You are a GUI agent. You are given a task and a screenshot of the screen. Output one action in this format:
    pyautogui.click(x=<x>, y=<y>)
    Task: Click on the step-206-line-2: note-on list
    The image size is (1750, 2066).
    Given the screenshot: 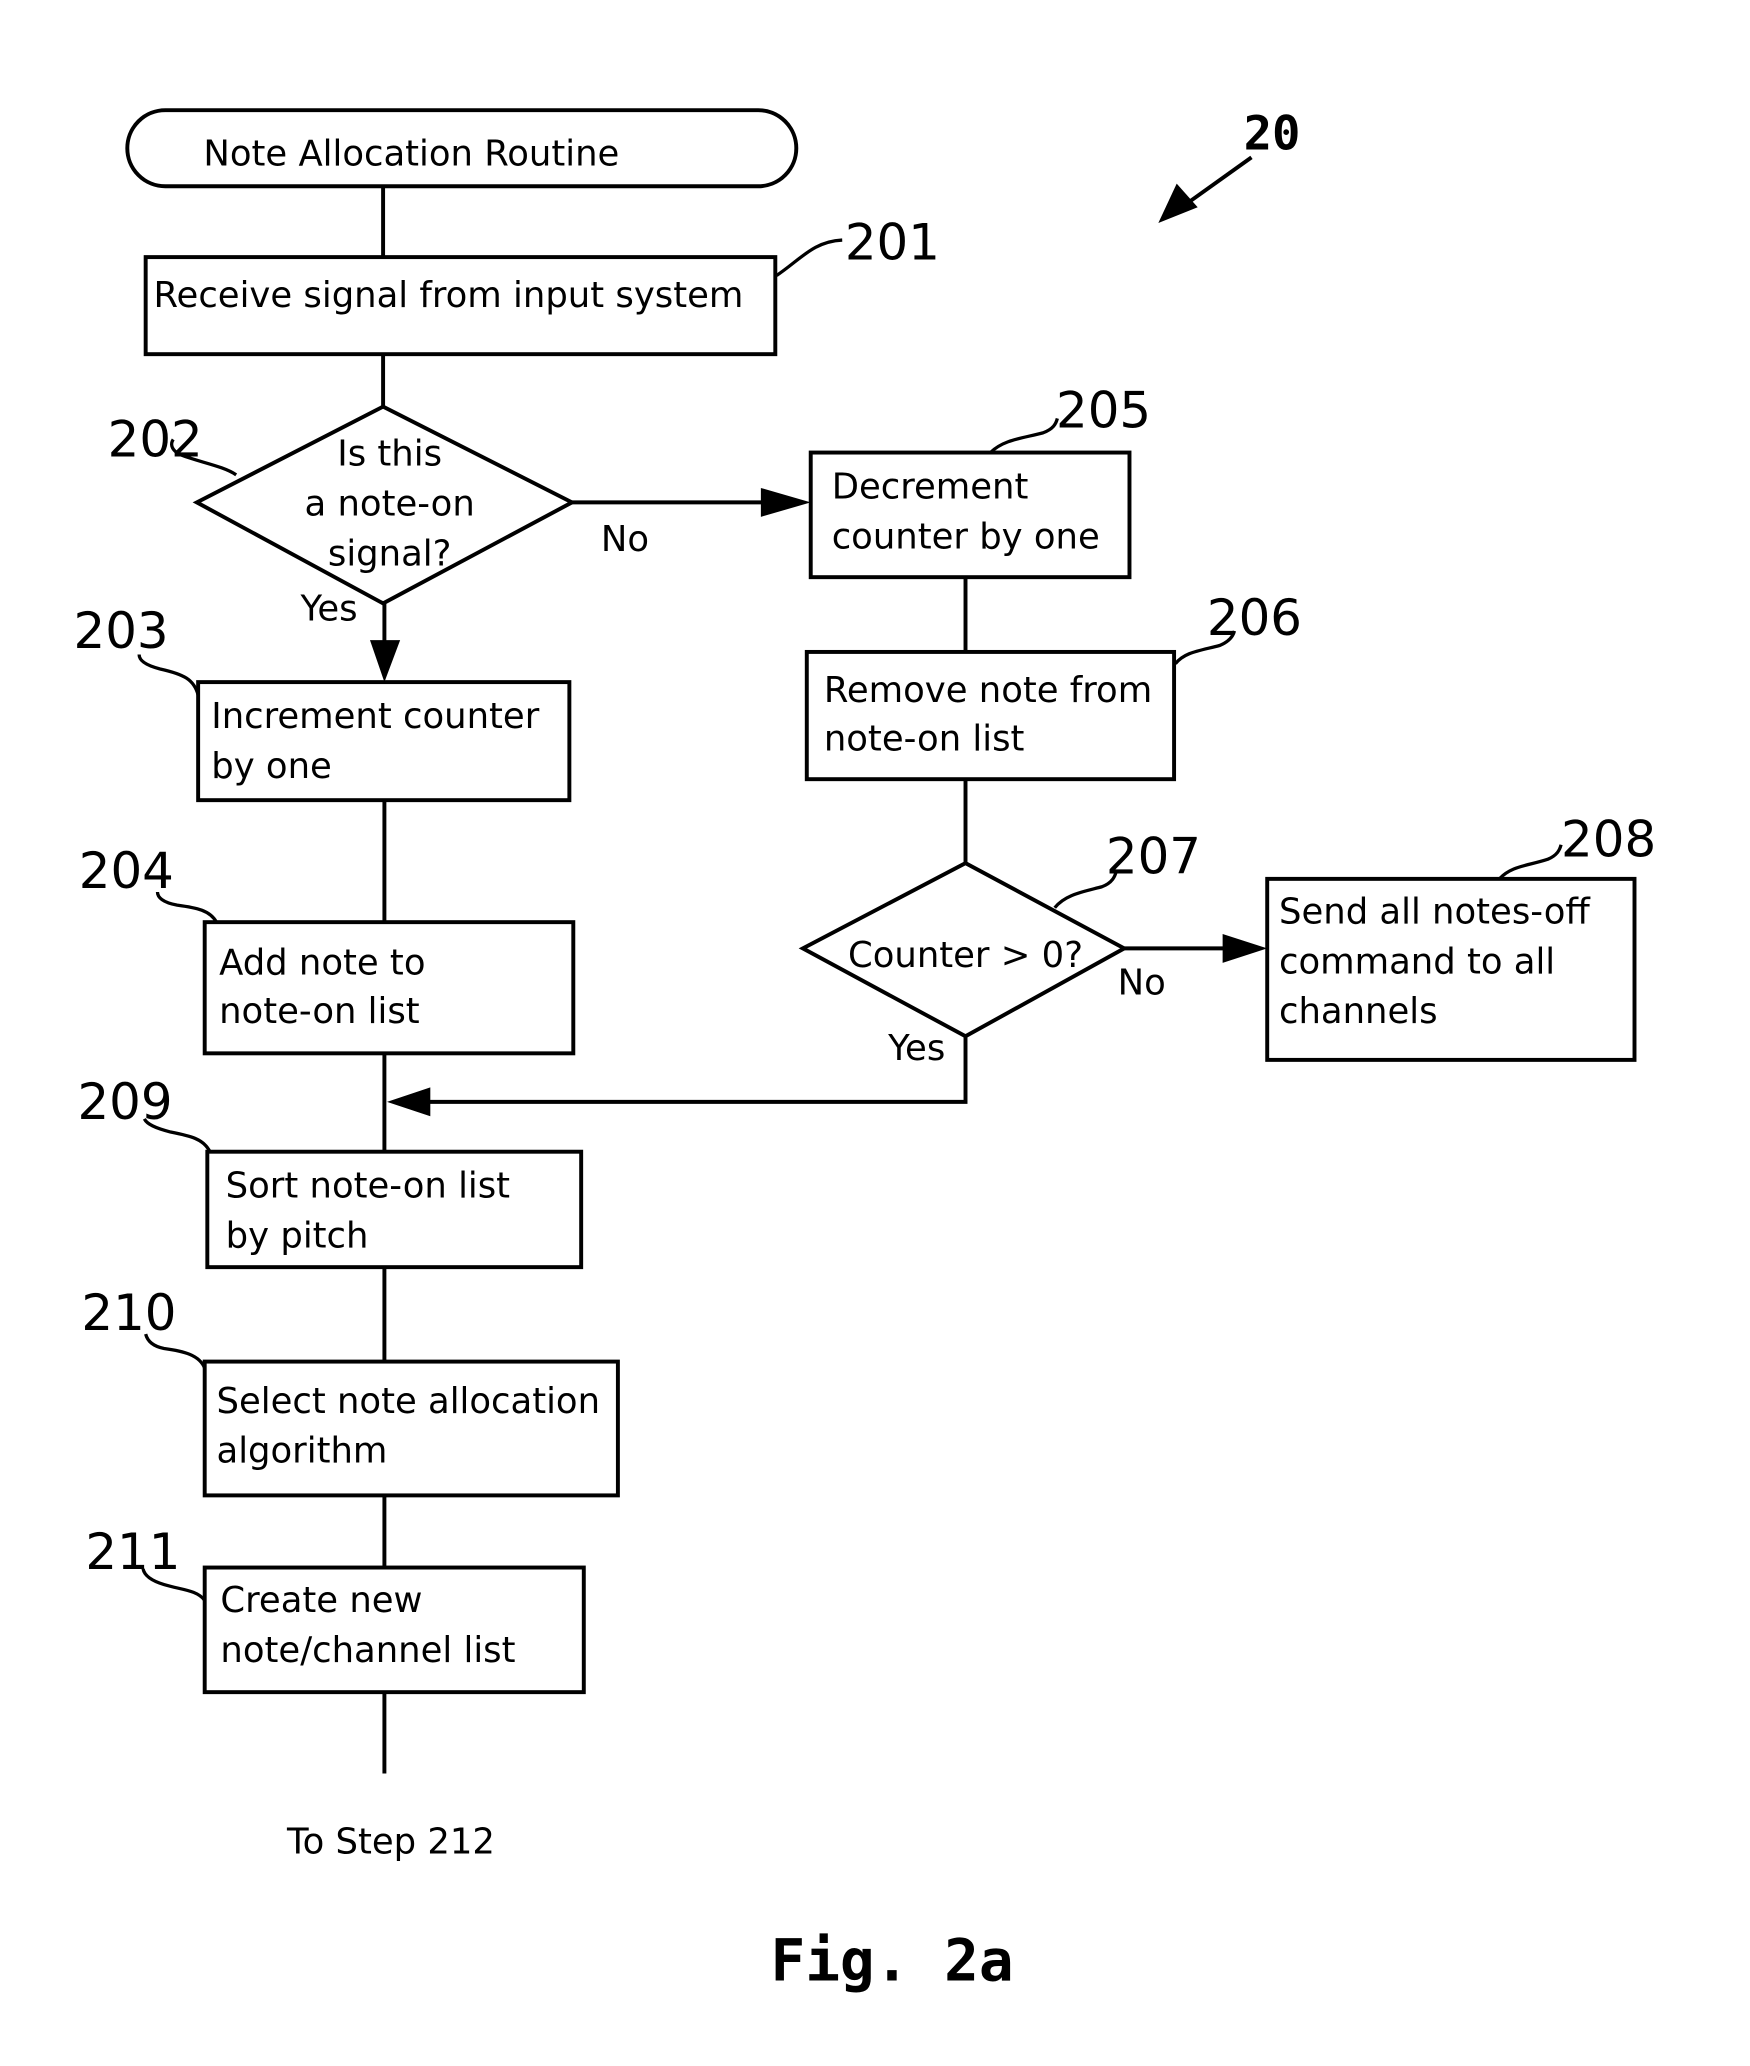 What is the action you would take?
    pyautogui.click(x=924, y=738)
    